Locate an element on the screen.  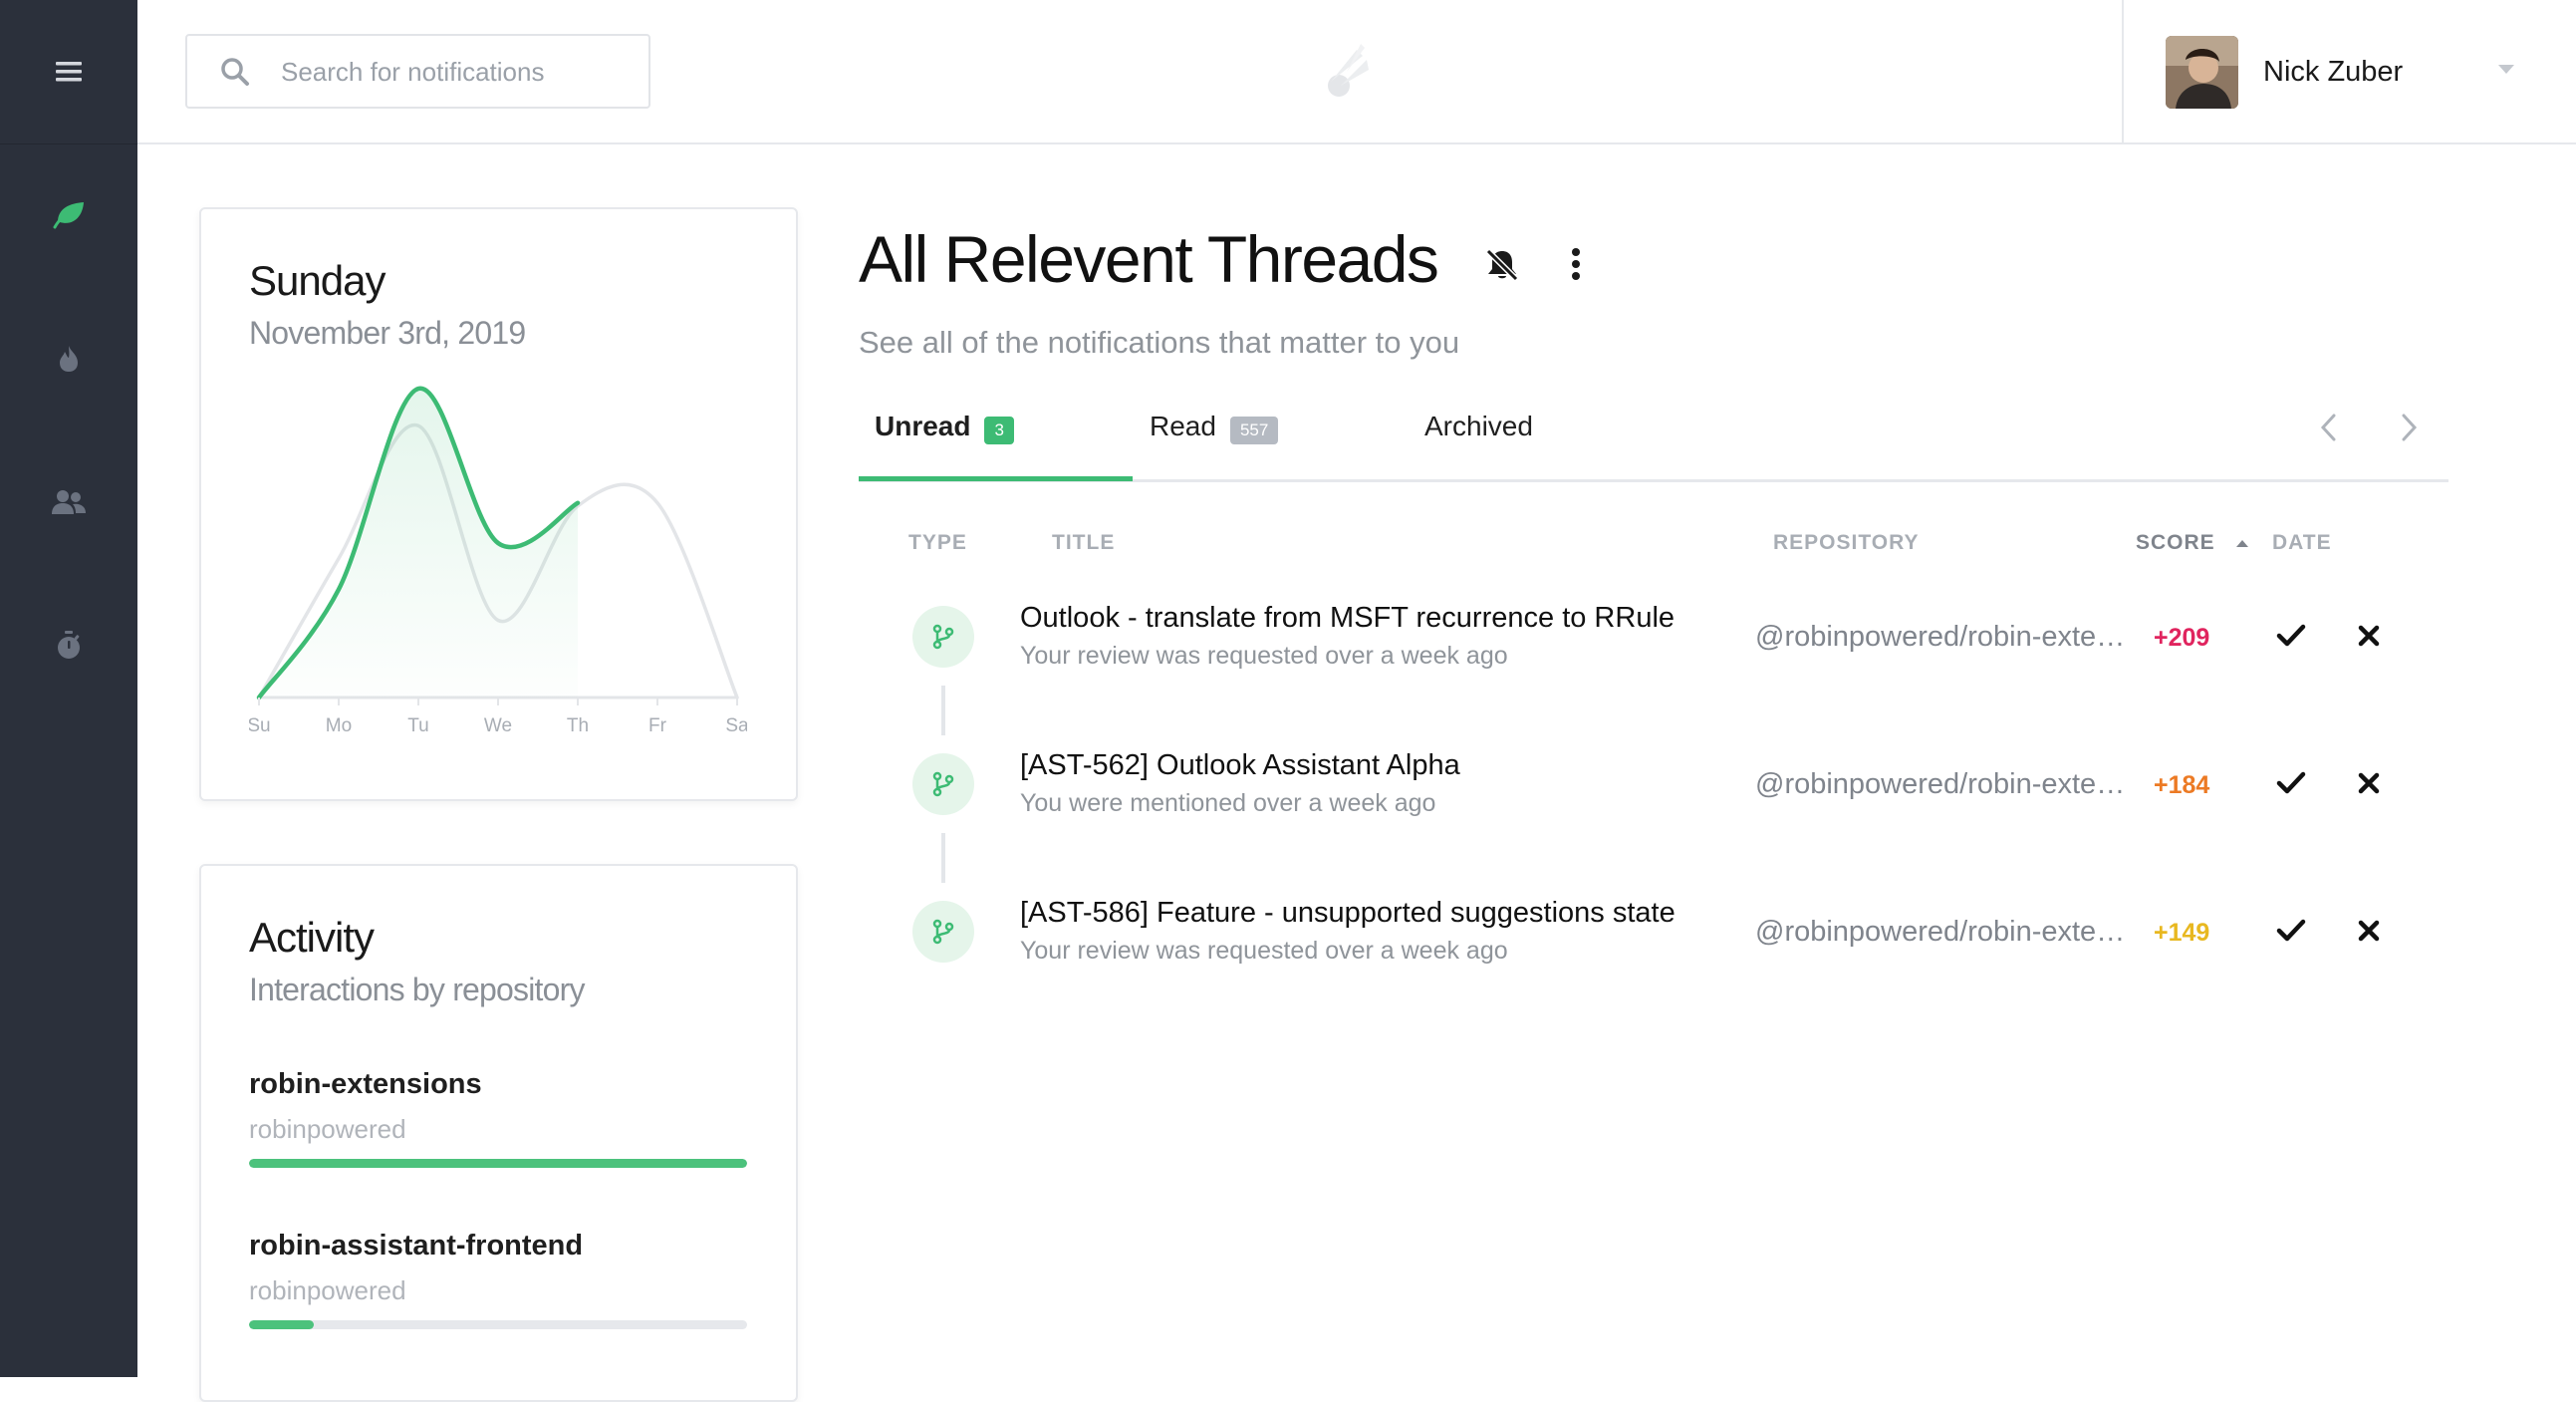
search-input is located at coordinates (450, 72).